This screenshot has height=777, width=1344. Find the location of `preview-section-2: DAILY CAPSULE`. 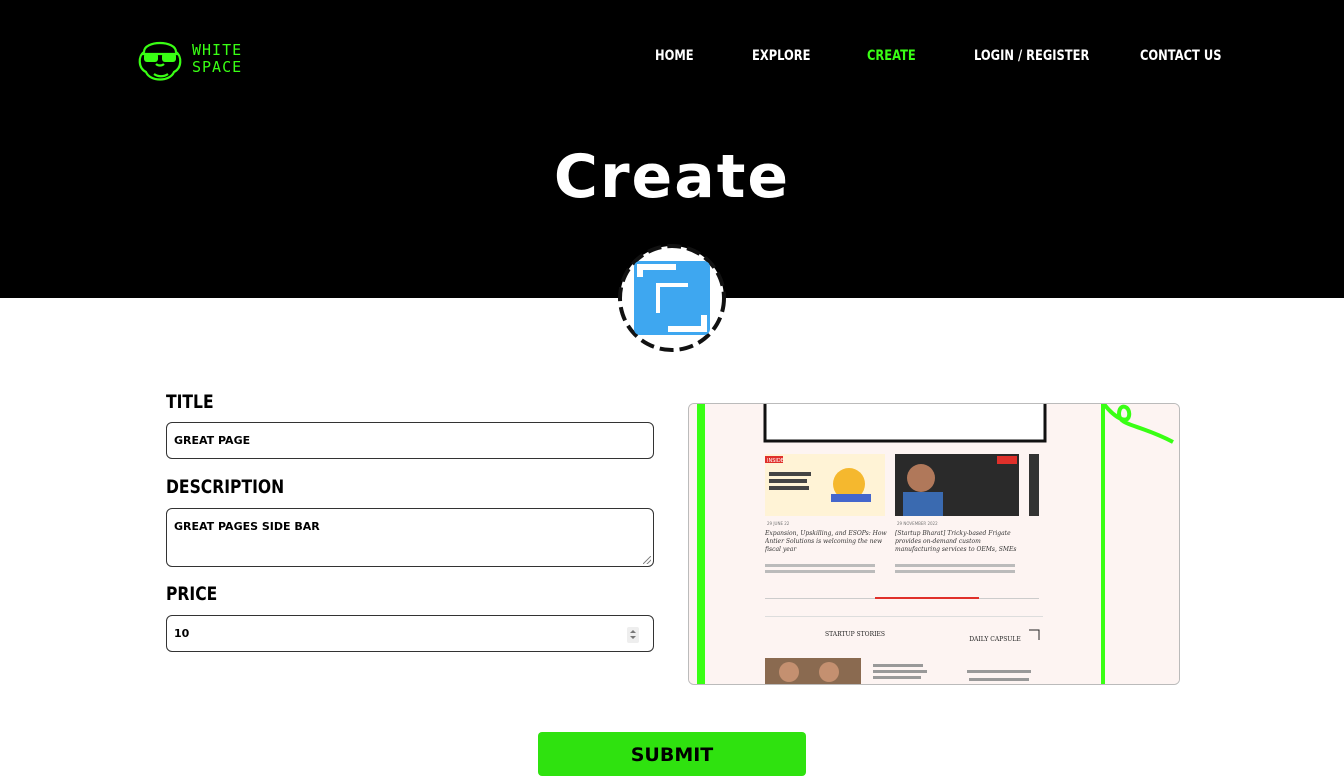

preview-section-2: DAILY CAPSULE is located at coordinates (994, 639).